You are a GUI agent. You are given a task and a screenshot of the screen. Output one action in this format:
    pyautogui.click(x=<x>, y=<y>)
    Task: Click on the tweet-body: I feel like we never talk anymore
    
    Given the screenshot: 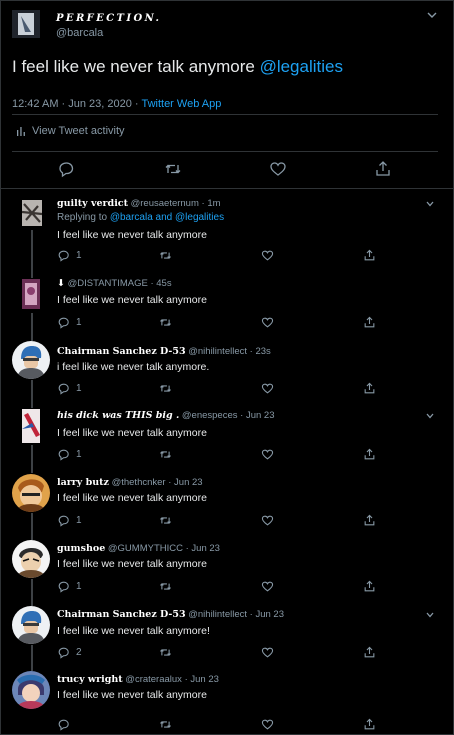 What is the action you would take?
    pyautogui.click(x=136, y=66)
    